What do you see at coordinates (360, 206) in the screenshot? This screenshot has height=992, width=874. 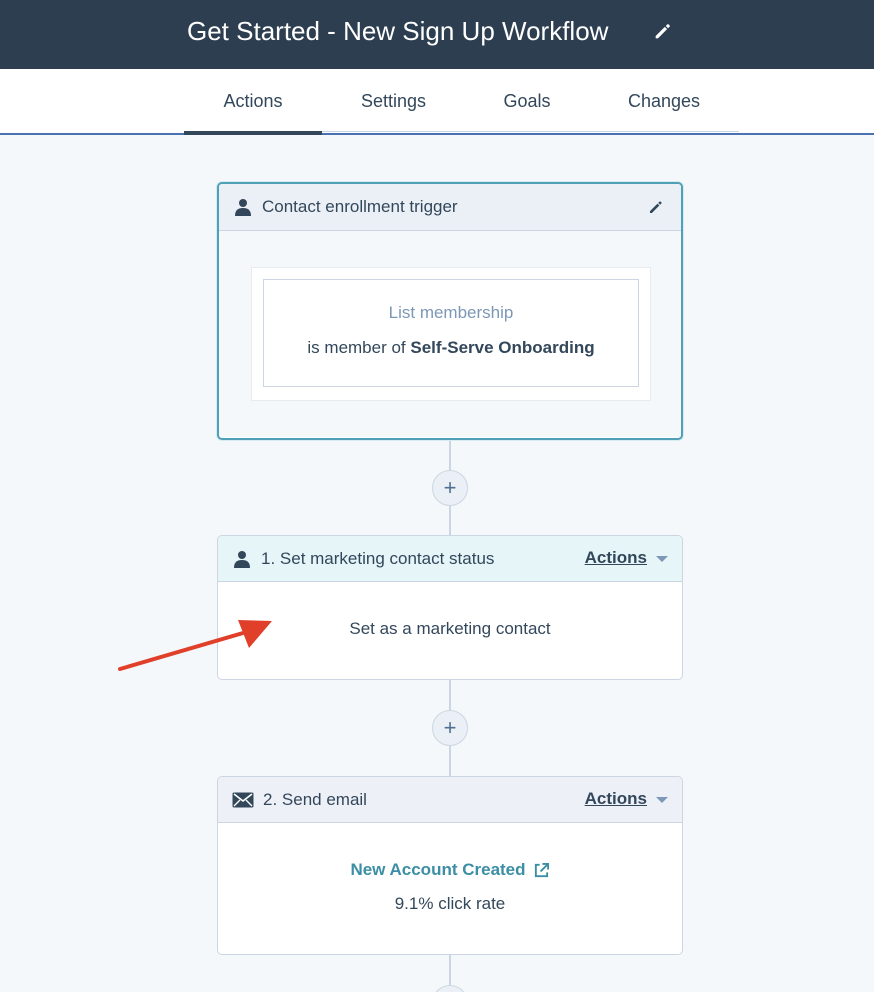 I see `trigger-title: Contact enrollment trigger` at bounding box center [360, 206].